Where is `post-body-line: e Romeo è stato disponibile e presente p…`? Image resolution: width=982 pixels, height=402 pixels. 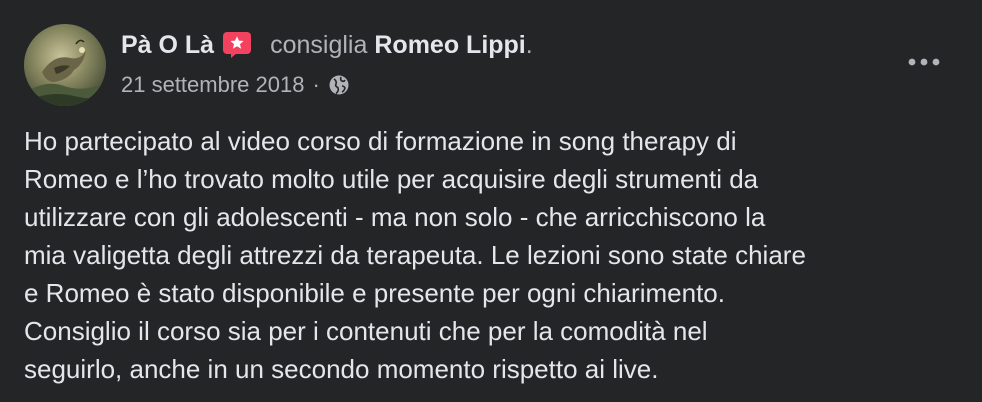 post-body-line: e Romeo è stato disponibile e presente p… is located at coordinates (374, 293).